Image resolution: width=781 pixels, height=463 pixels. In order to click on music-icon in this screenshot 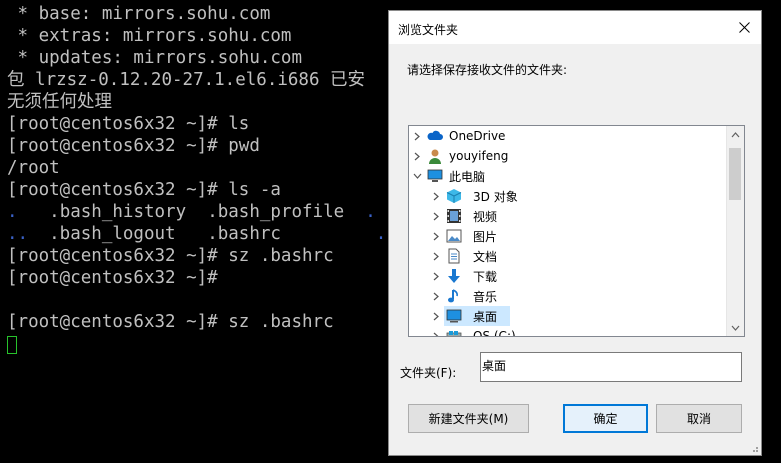, I will do `click(454, 296)`.